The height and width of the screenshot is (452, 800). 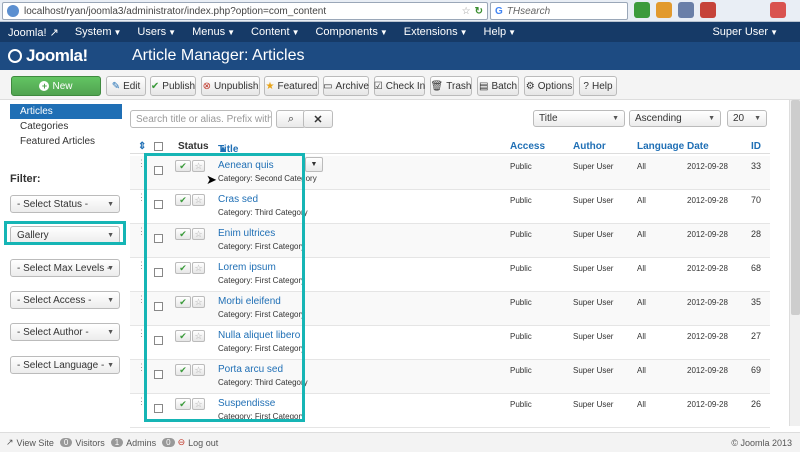 What do you see at coordinates (598, 86) in the screenshot?
I see `help-button: ? Help` at bounding box center [598, 86].